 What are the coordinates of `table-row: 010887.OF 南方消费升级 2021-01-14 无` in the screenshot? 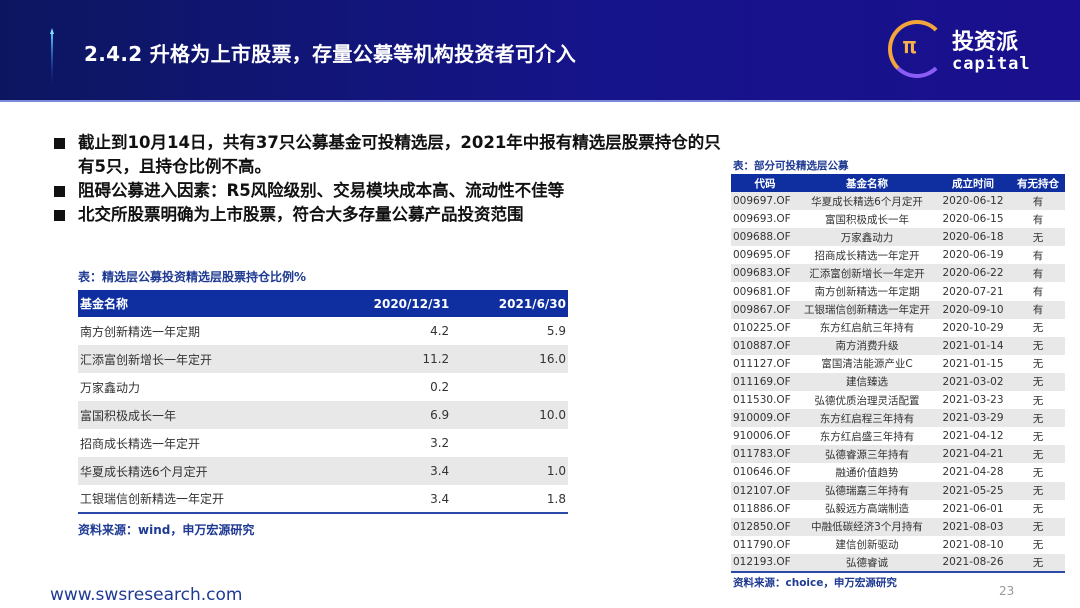 It's located at (898, 345).